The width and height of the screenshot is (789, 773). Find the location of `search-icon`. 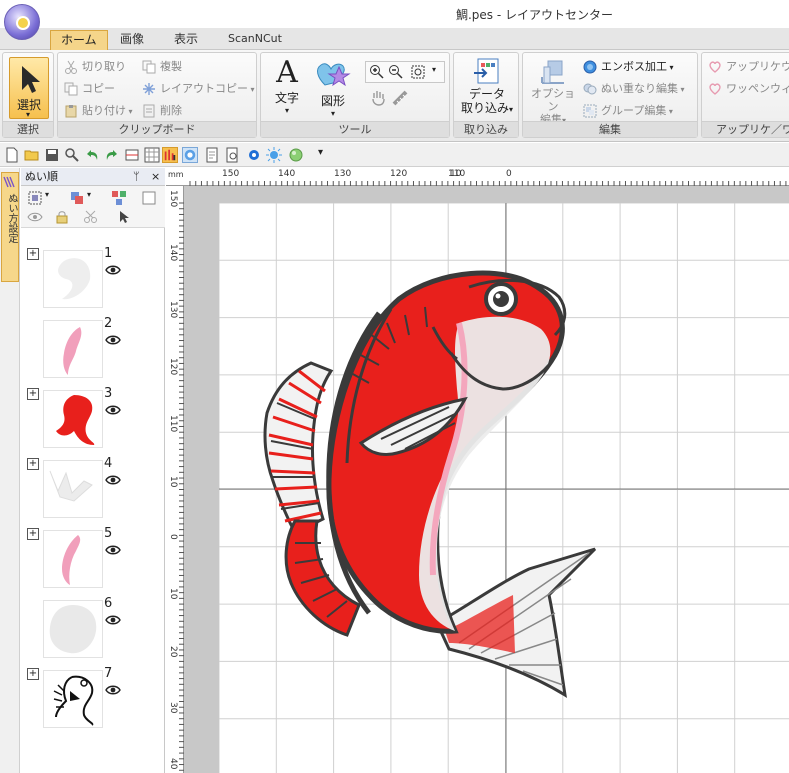

search-icon is located at coordinates (72, 155).